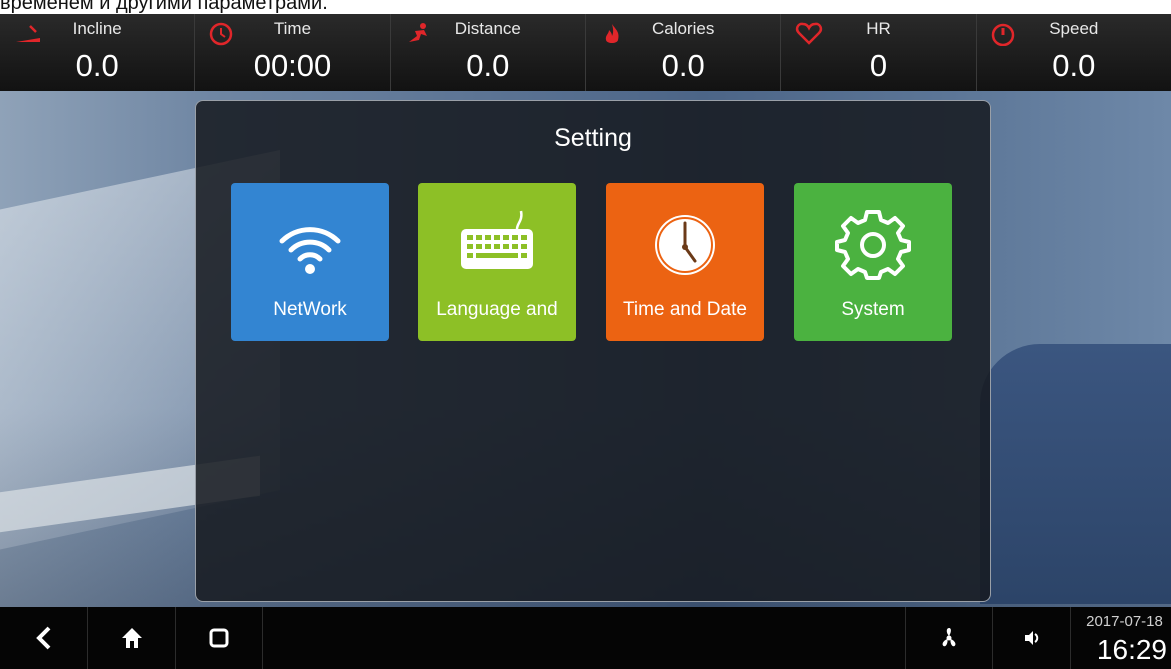  What do you see at coordinates (97, 28) in the screenshot?
I see `stat-label: Incline` at bounding box center [97, 28].